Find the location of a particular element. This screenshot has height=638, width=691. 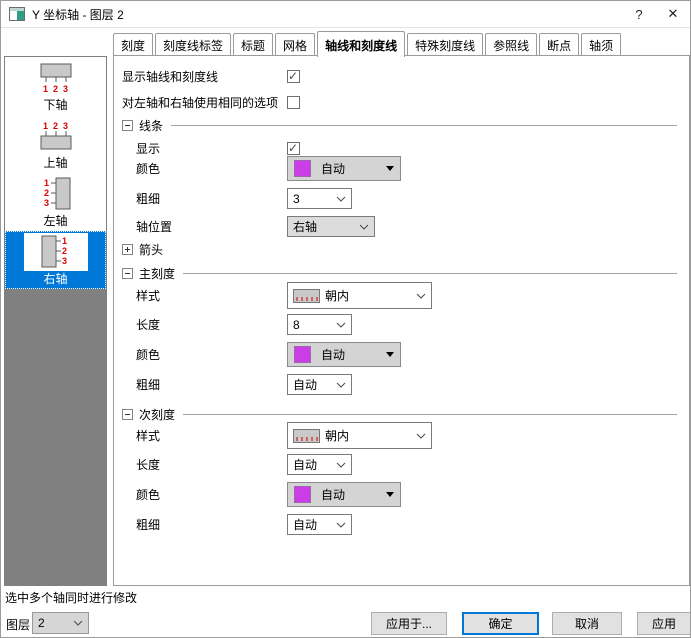

major-width-dropdown: 自动 is located at coordinates (319, 384).